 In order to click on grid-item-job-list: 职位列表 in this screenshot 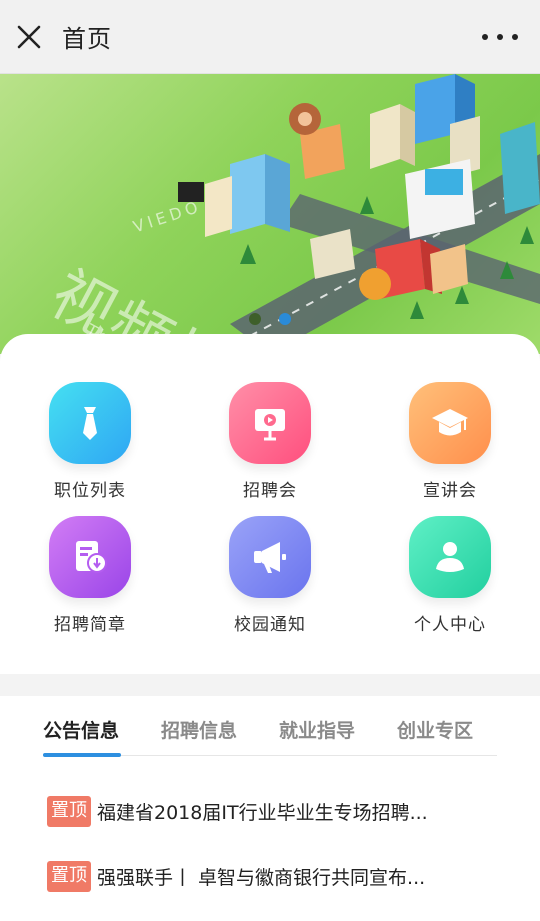, I will do `click(90, 442)`.